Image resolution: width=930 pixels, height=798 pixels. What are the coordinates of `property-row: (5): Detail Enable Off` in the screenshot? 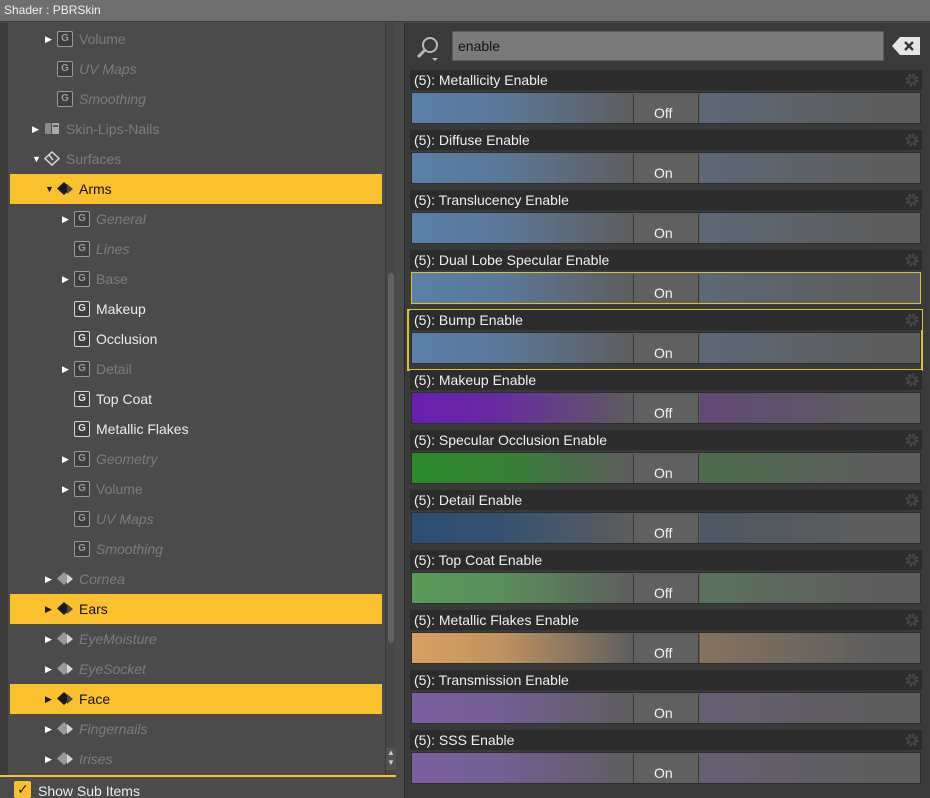 It's located at (665, 520).